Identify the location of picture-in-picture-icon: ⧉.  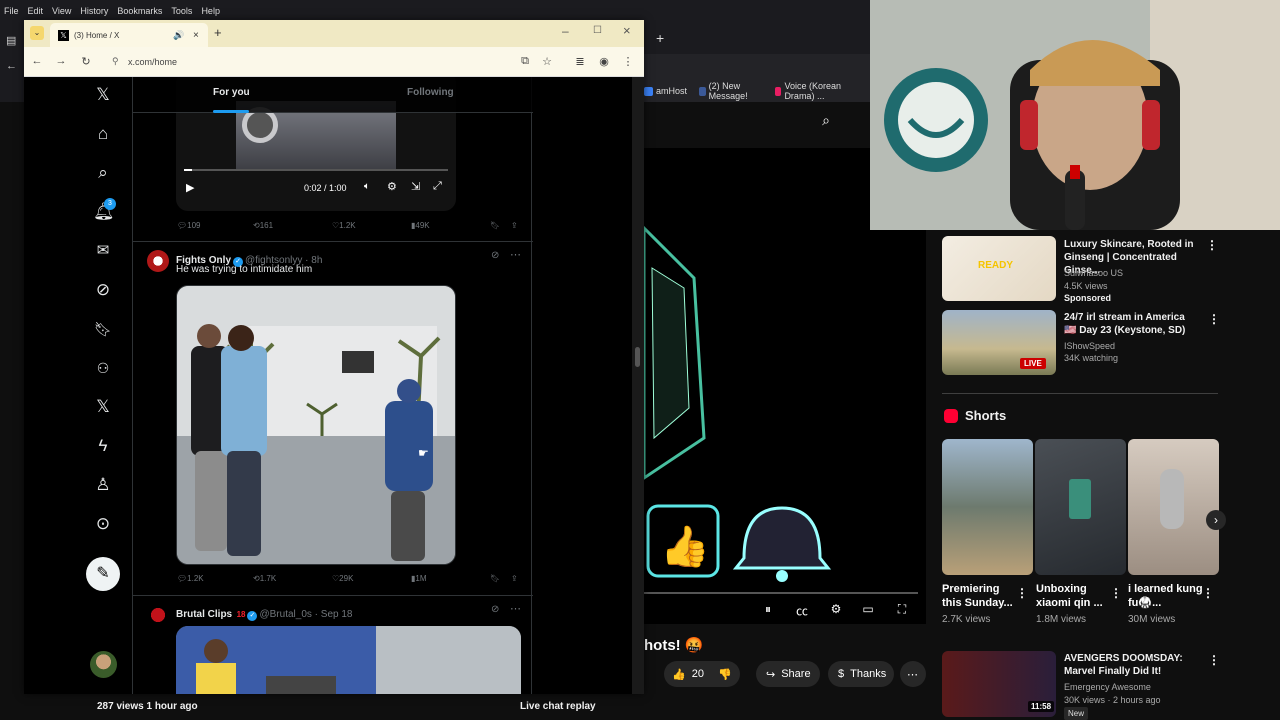
(525, 61).